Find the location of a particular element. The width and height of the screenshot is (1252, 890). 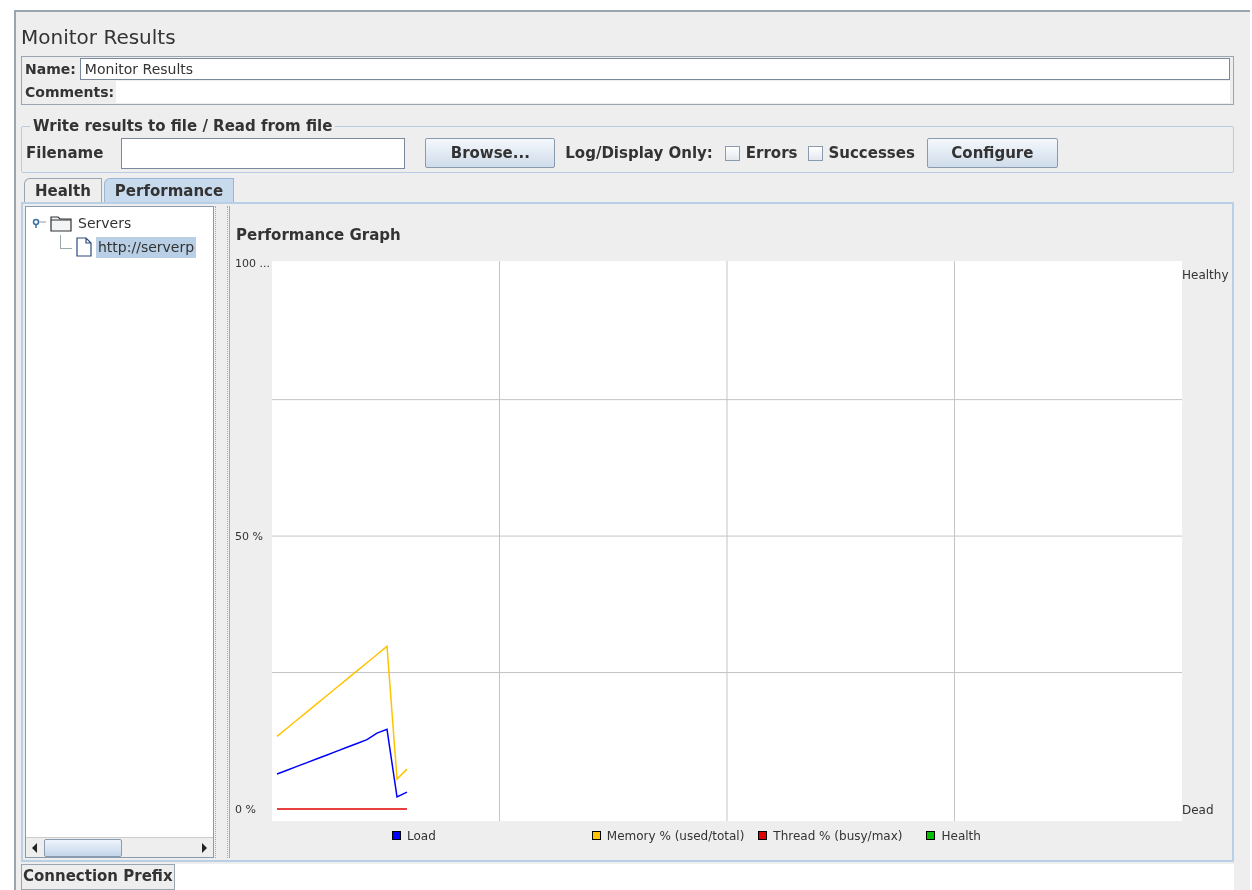

document-icon is located at coordinates (84, 247).